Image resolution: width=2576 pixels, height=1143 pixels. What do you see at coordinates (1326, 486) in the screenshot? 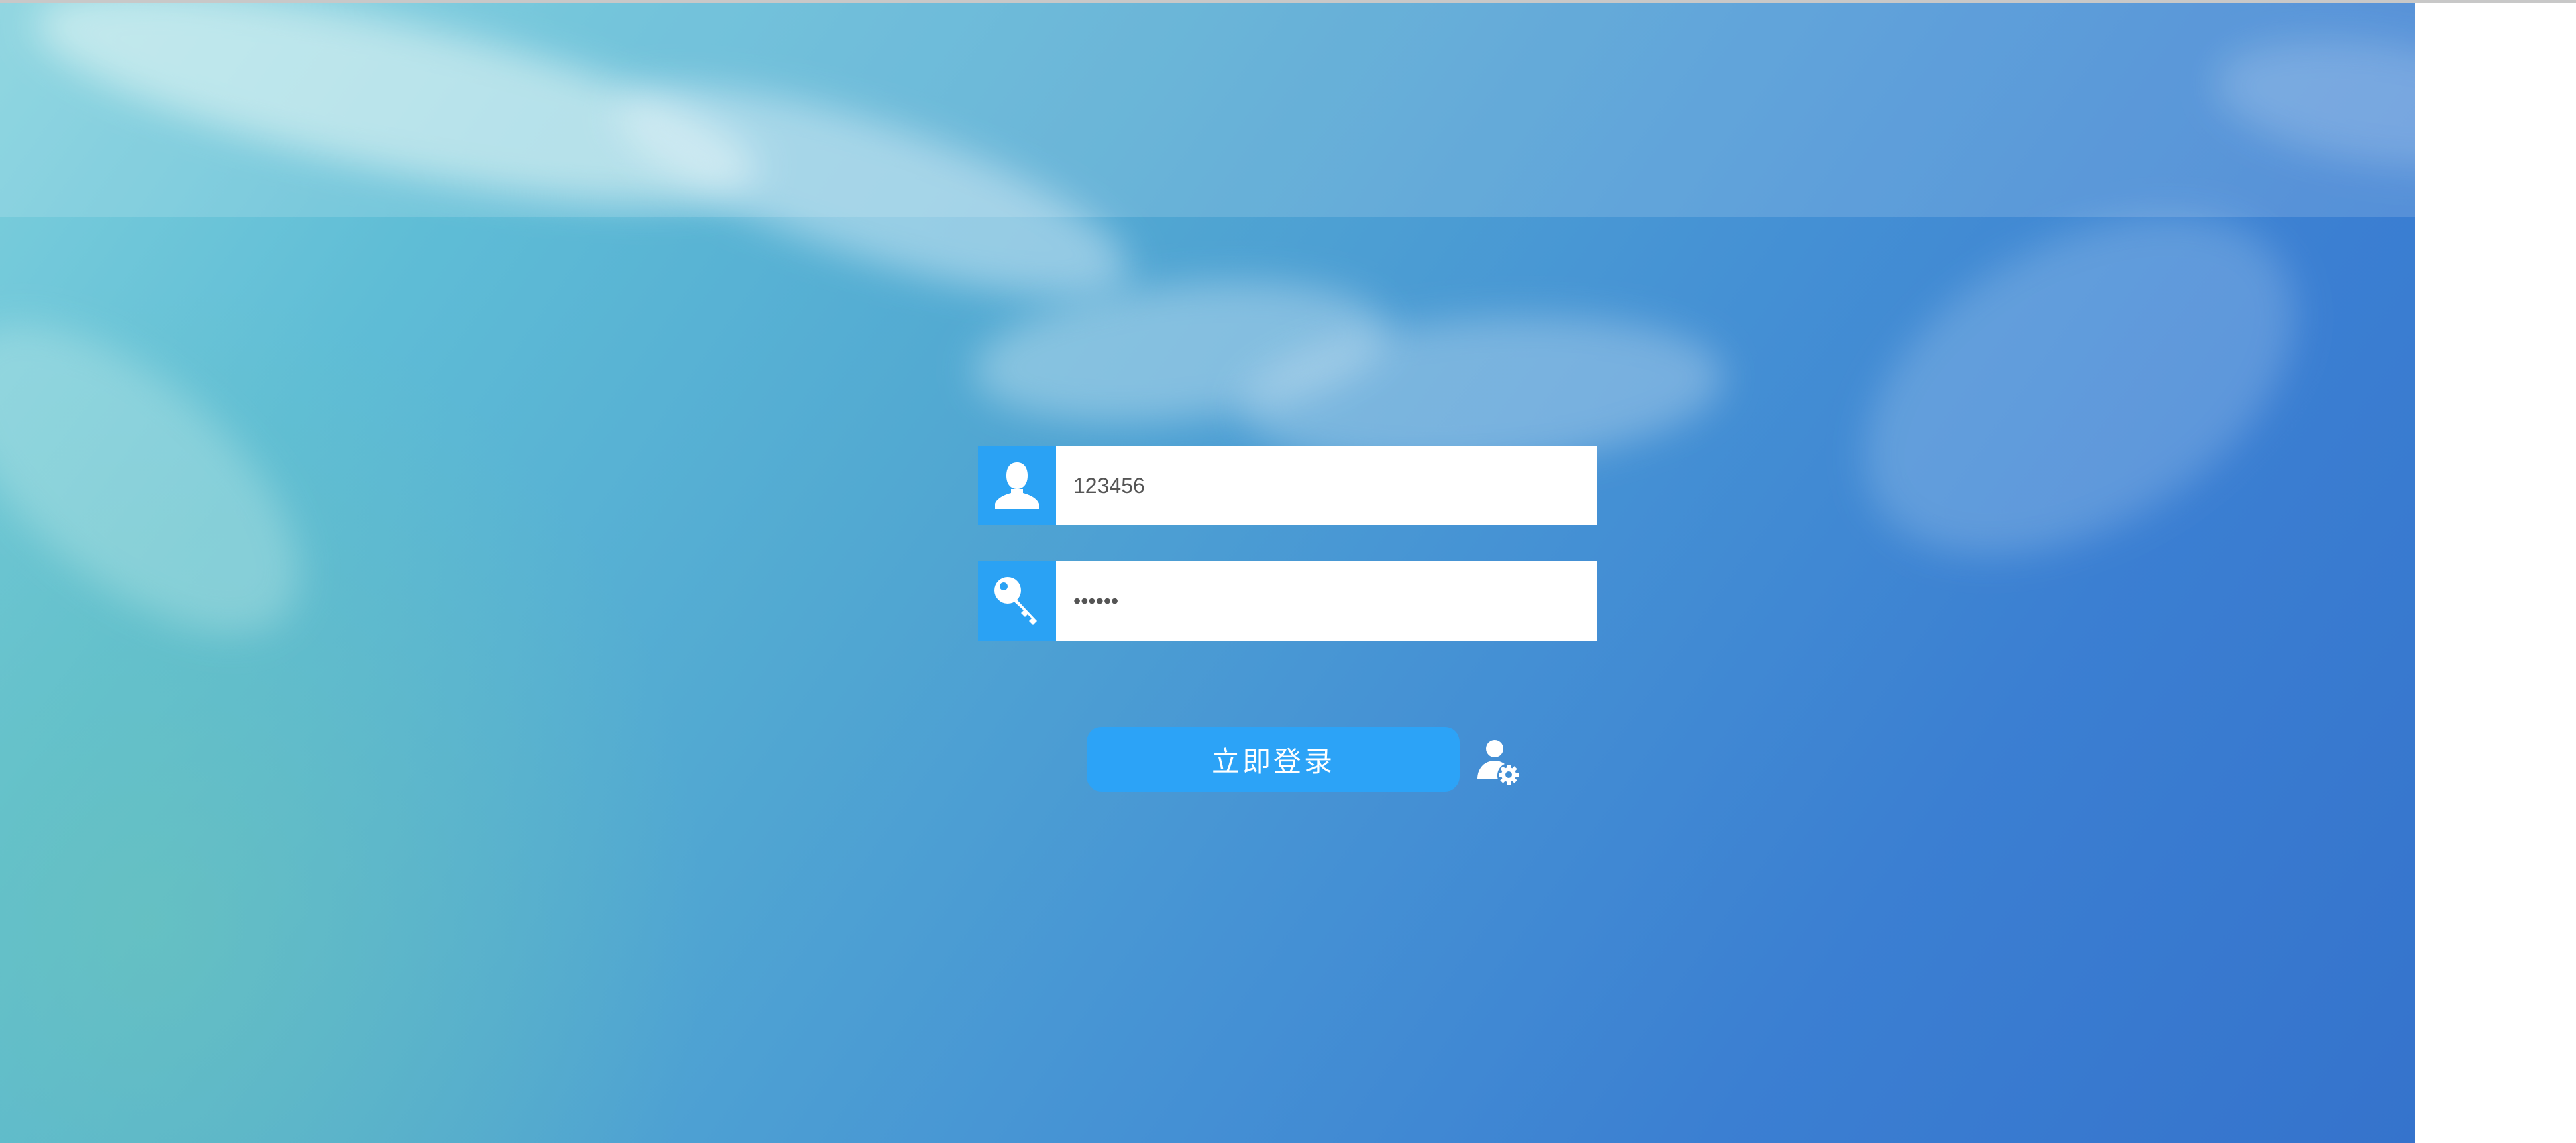
I see `username-input` at bounding box center [1326, 486].